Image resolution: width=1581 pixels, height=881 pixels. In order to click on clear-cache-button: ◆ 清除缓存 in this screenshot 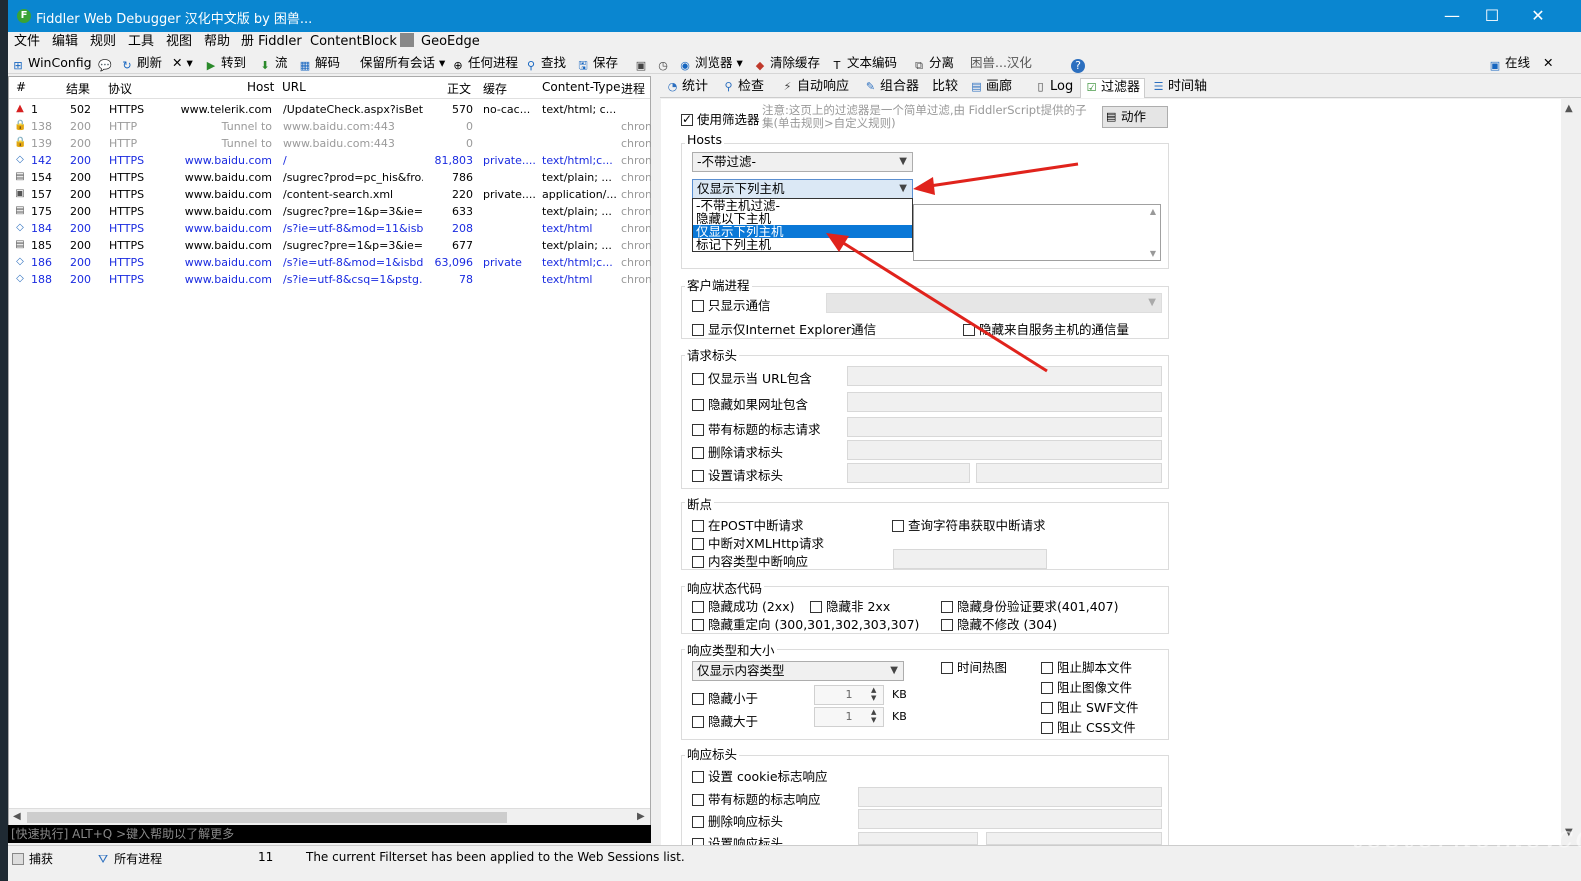, I will do `click(786, 63)`.